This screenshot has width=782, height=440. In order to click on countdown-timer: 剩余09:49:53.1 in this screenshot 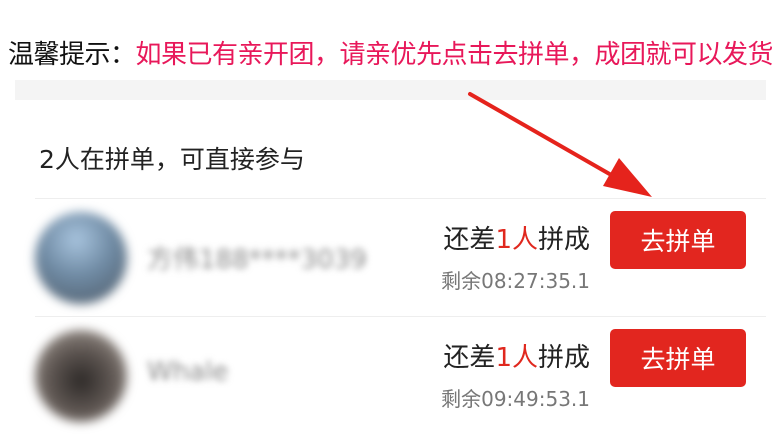, I will do `click(515, 399)`.